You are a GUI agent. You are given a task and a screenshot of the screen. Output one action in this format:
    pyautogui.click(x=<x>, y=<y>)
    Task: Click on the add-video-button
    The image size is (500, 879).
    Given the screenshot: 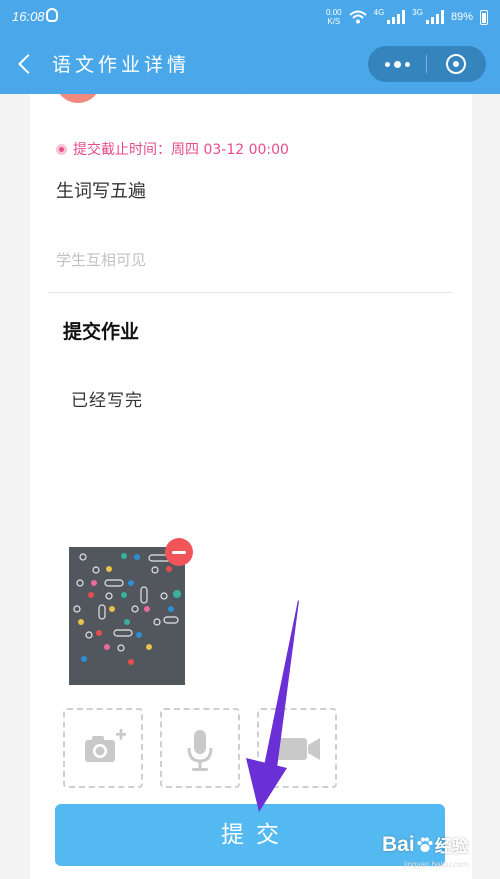 What is the action you would take?
    pyautogui.click(x=297, y=748)
    